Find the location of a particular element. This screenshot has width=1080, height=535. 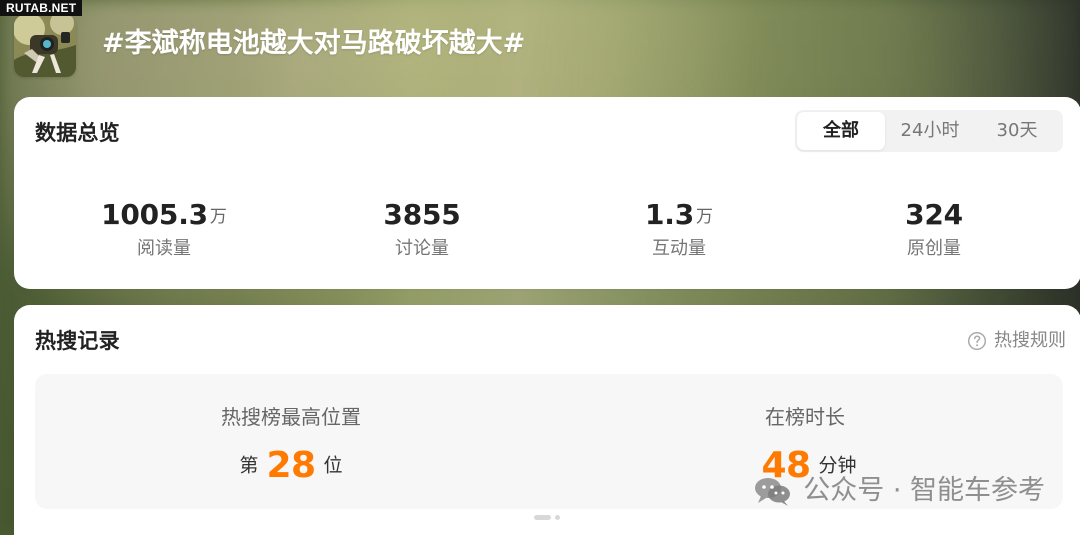

top-left-watermark: RUTAB.NET is located at coordinates (41, 8).